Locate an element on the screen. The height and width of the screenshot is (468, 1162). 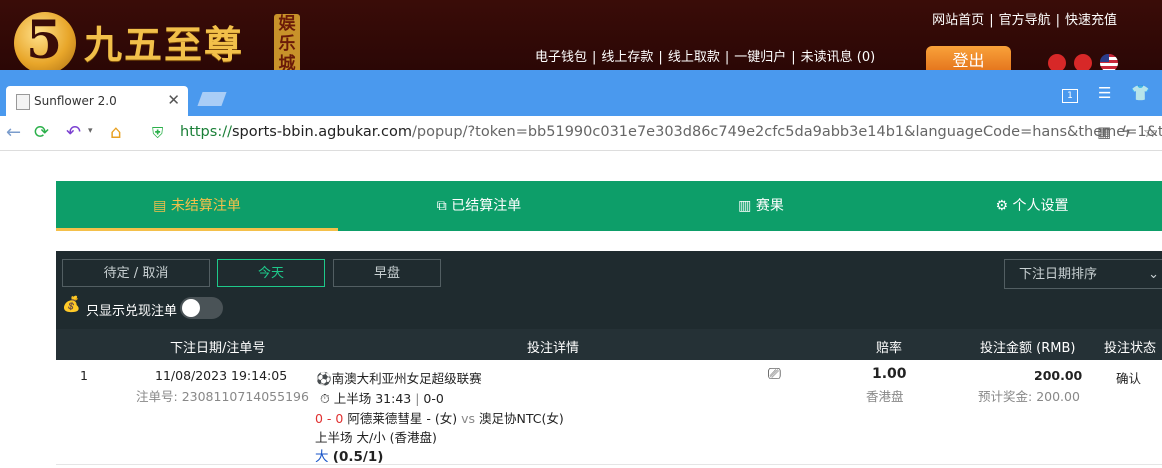
undo-icon: ↶ is located at coordinates (73, 132).